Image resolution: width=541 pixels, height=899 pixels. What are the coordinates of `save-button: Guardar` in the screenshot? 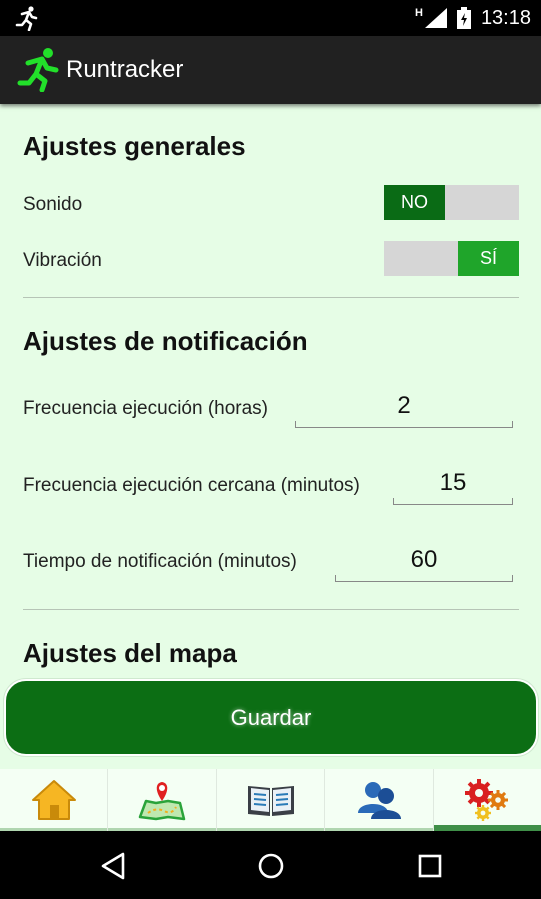 It's located at (271, 717).